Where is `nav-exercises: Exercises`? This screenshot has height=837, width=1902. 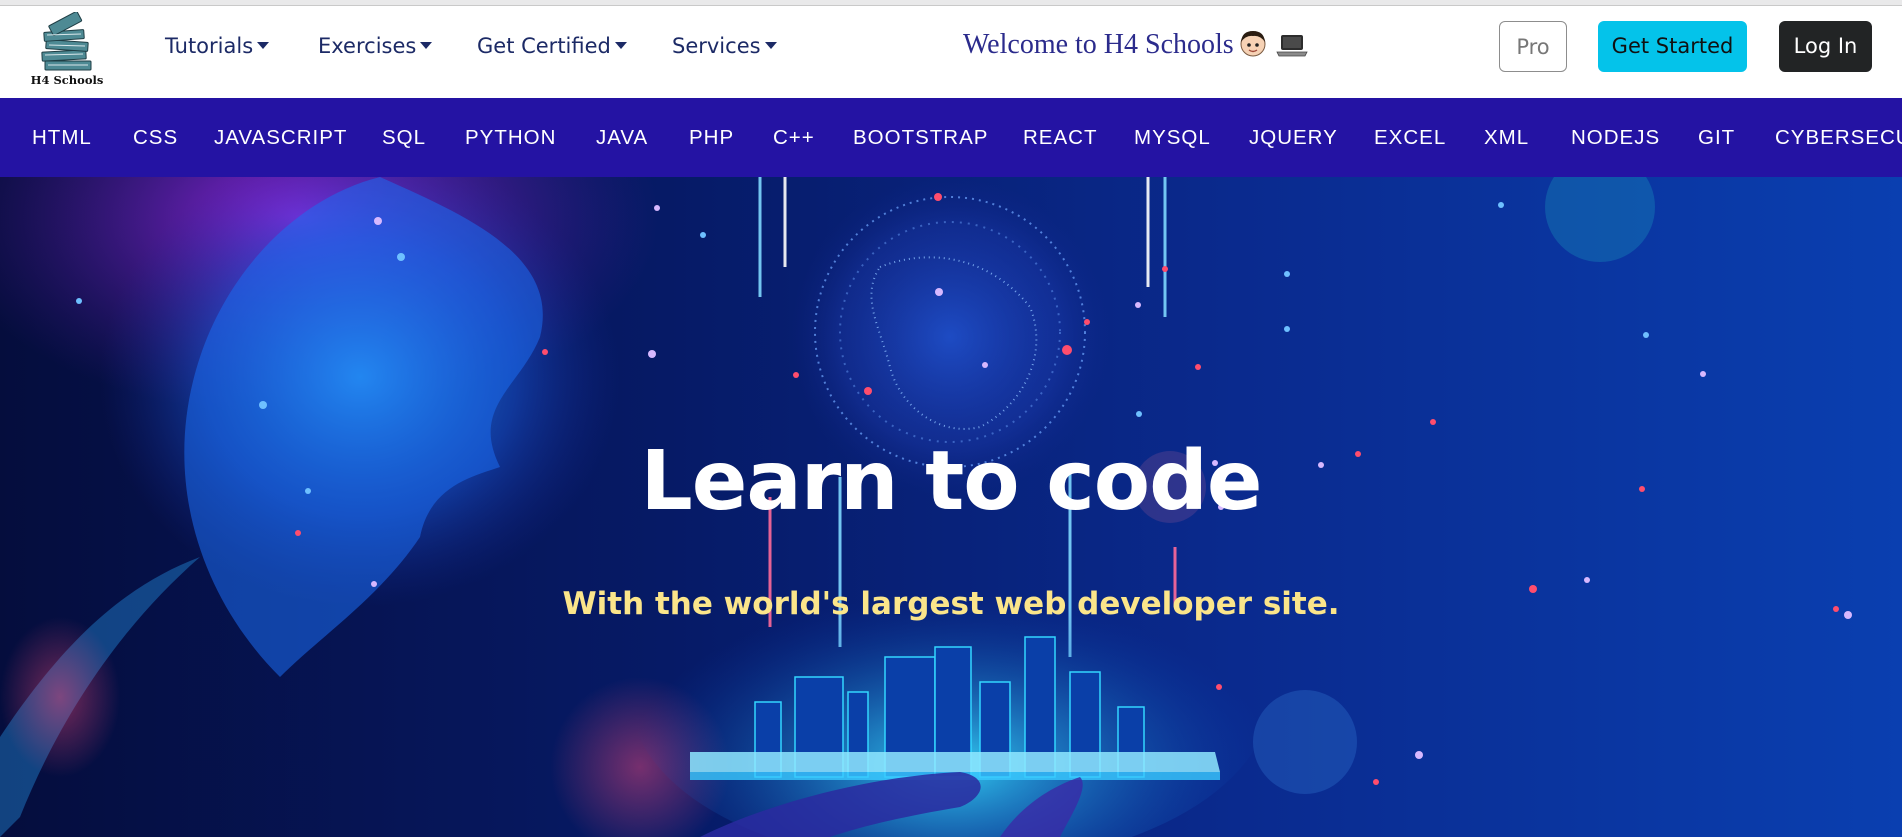
nav-exercises: Exercises is located at coordinates (375, 46).